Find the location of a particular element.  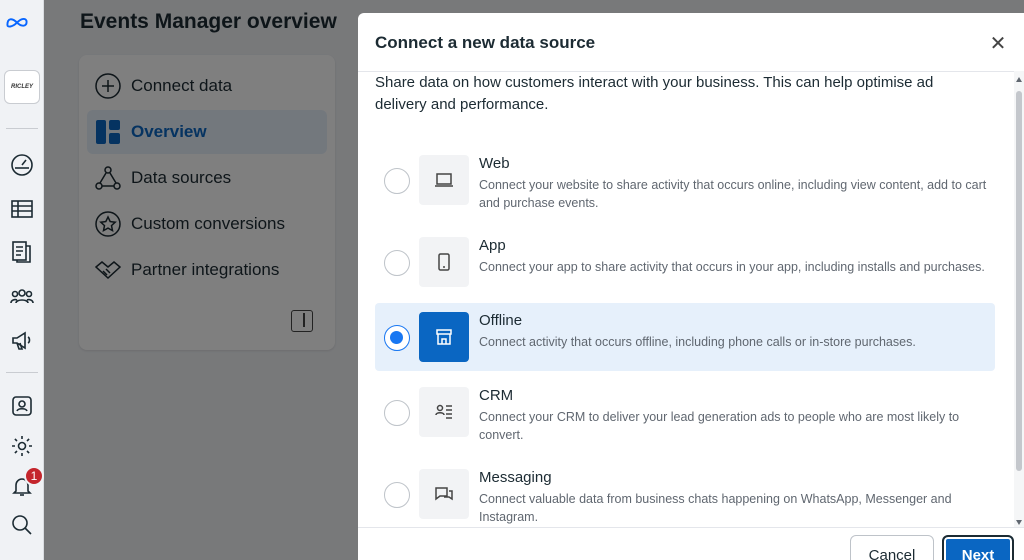

pages-icon is located at coordinates (22, 252).